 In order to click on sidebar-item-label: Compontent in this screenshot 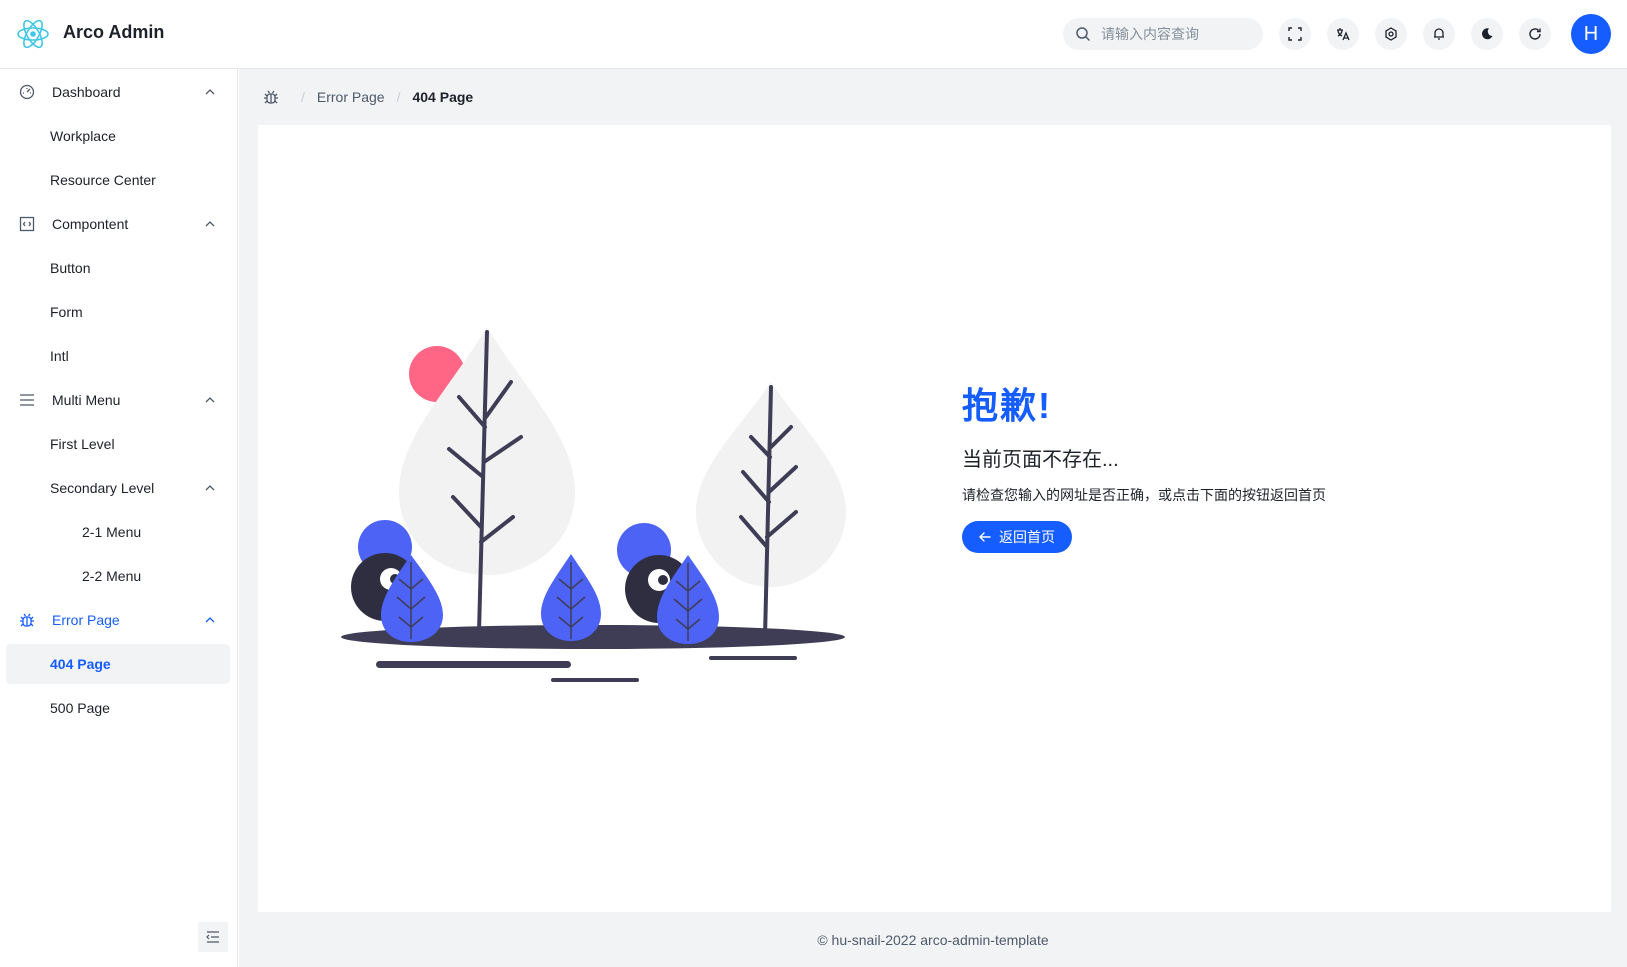, I will do `click(90, 224)`.